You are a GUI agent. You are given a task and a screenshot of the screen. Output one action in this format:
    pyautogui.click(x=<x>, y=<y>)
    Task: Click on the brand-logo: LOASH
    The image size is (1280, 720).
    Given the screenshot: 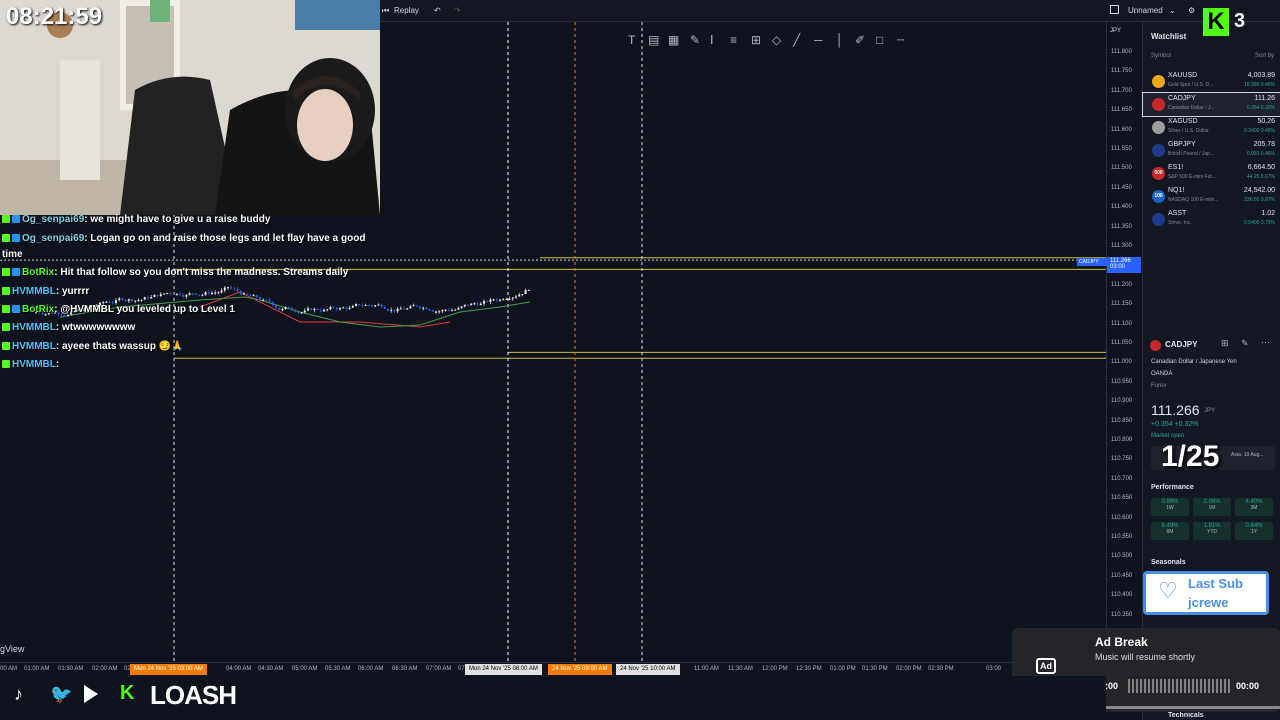 What is the action you would take?
    pyautogui.click(x=193, y=695)
    